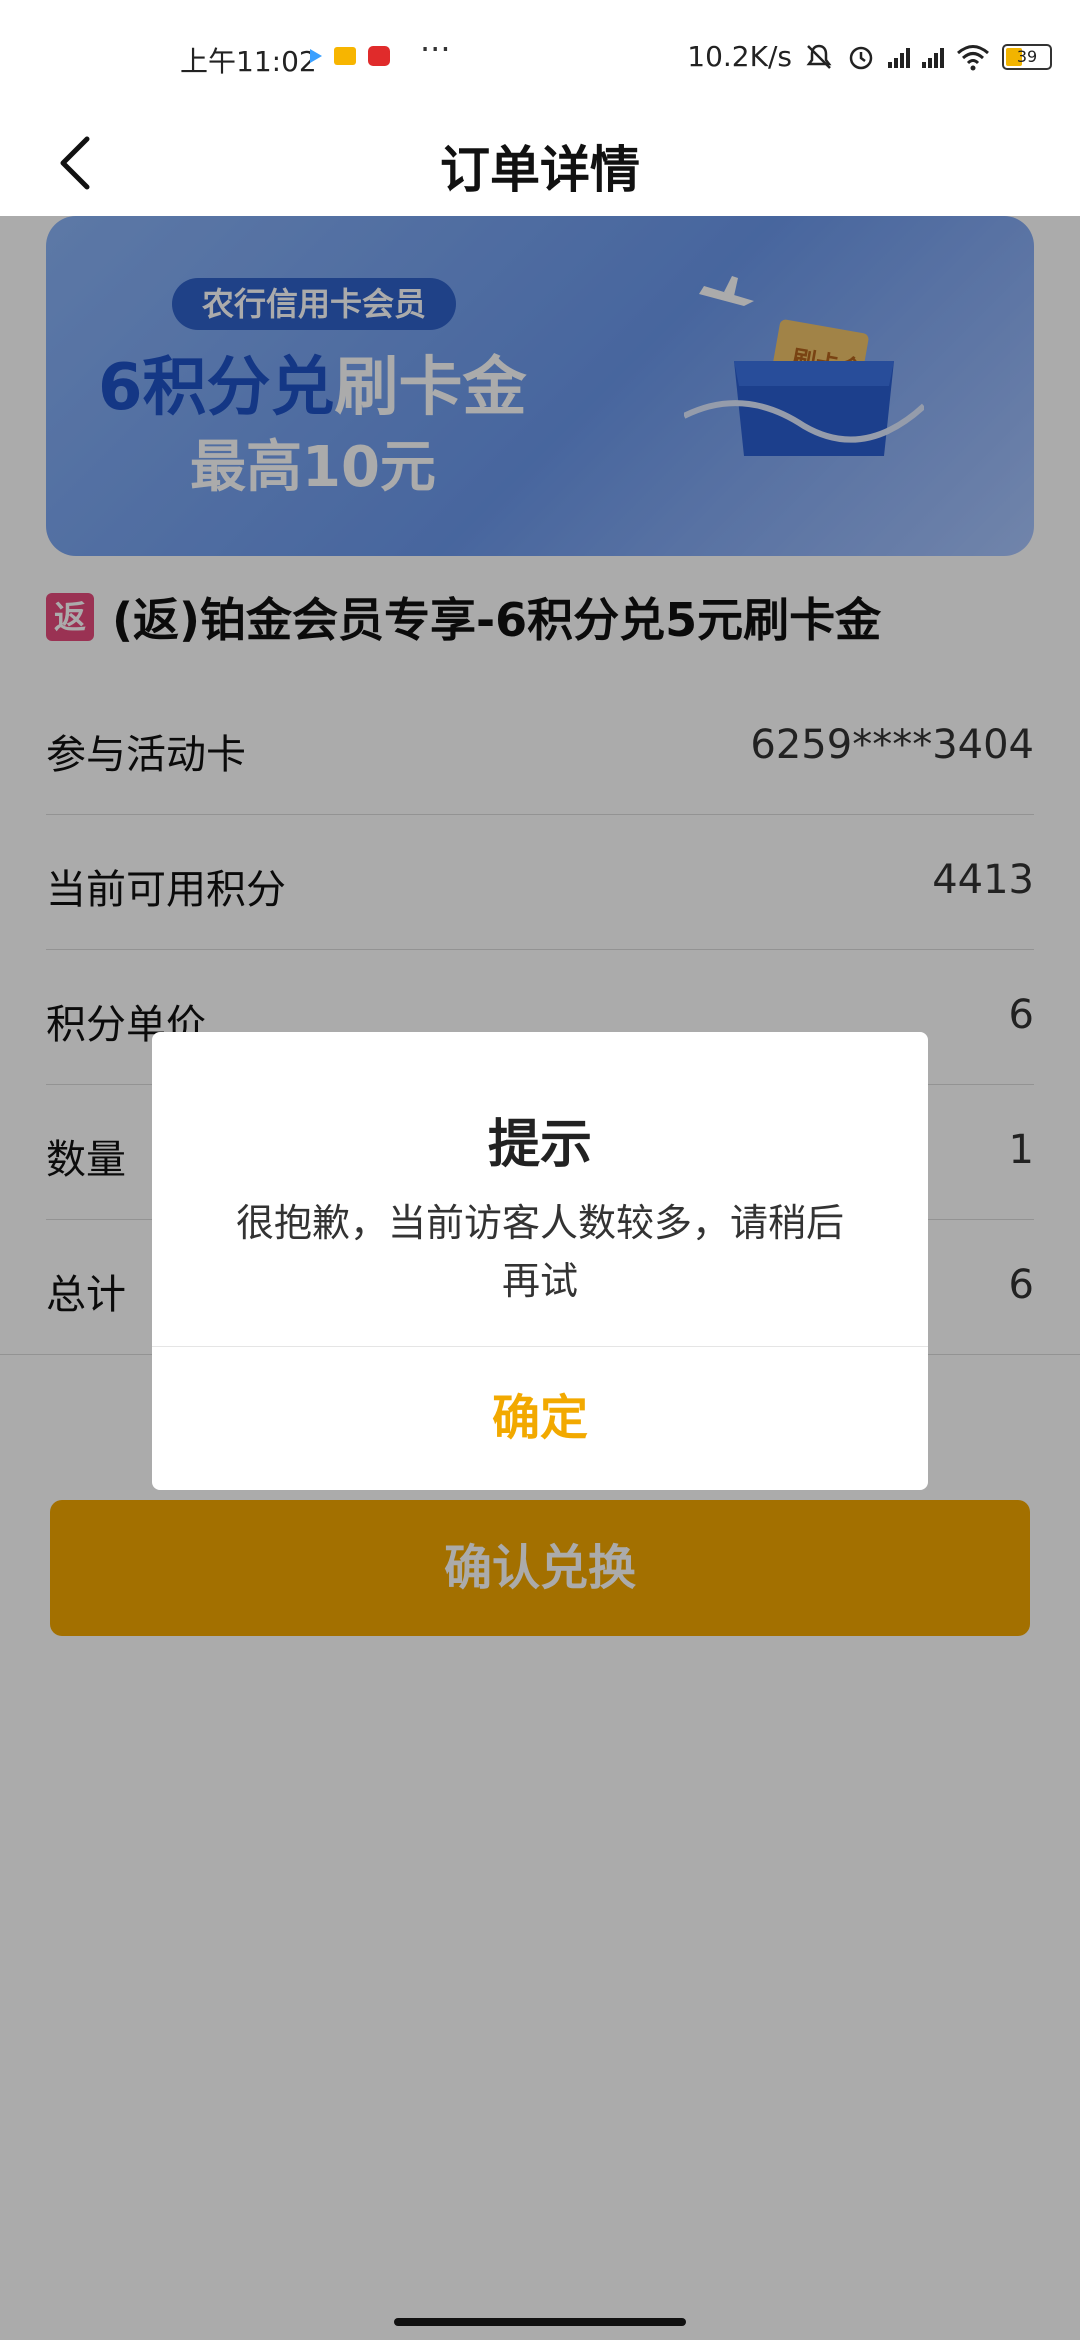  I want to click on mute-icon, so click(819, 56).